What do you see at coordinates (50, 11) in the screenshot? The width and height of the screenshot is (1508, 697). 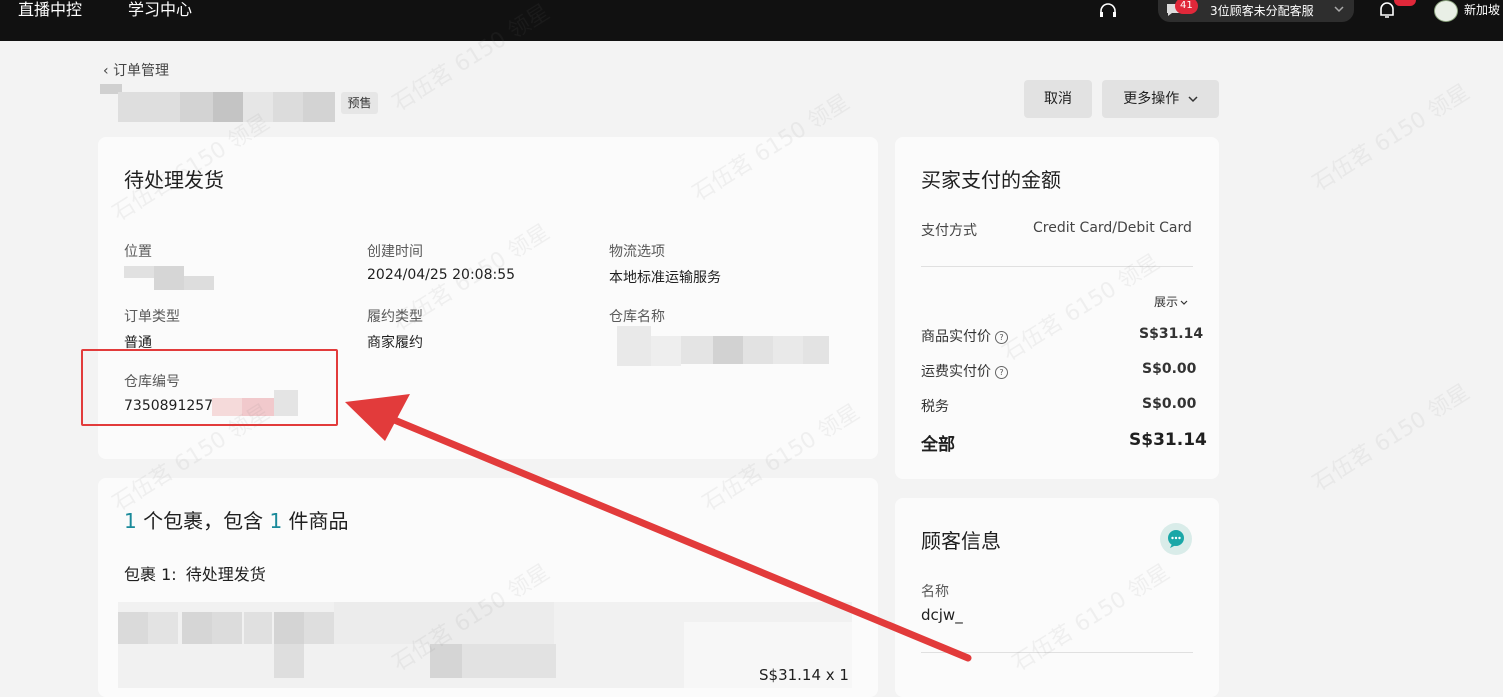 I see `nav-live-control: 直播中控` at bounding box center [50, 11].